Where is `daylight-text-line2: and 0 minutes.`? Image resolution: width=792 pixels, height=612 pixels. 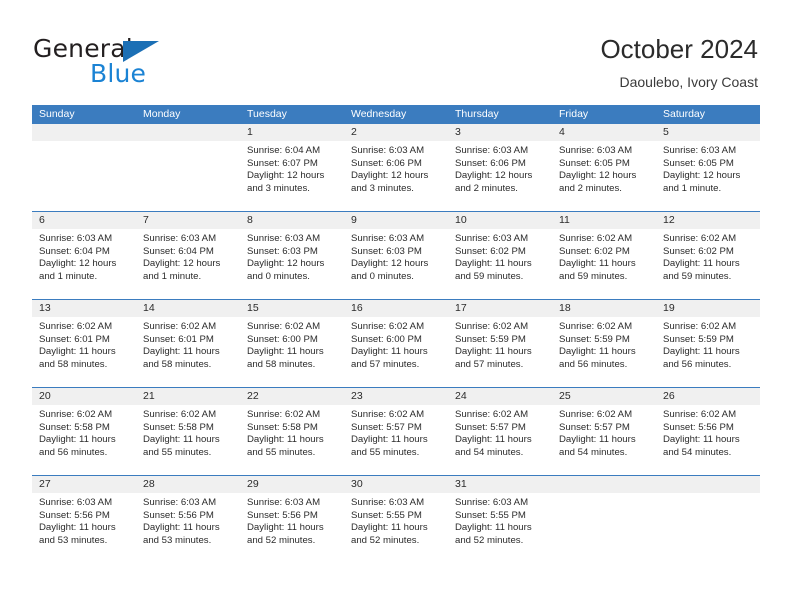
daylight-text-line2: and 0 minutes. is located at coordinates (382, 276).